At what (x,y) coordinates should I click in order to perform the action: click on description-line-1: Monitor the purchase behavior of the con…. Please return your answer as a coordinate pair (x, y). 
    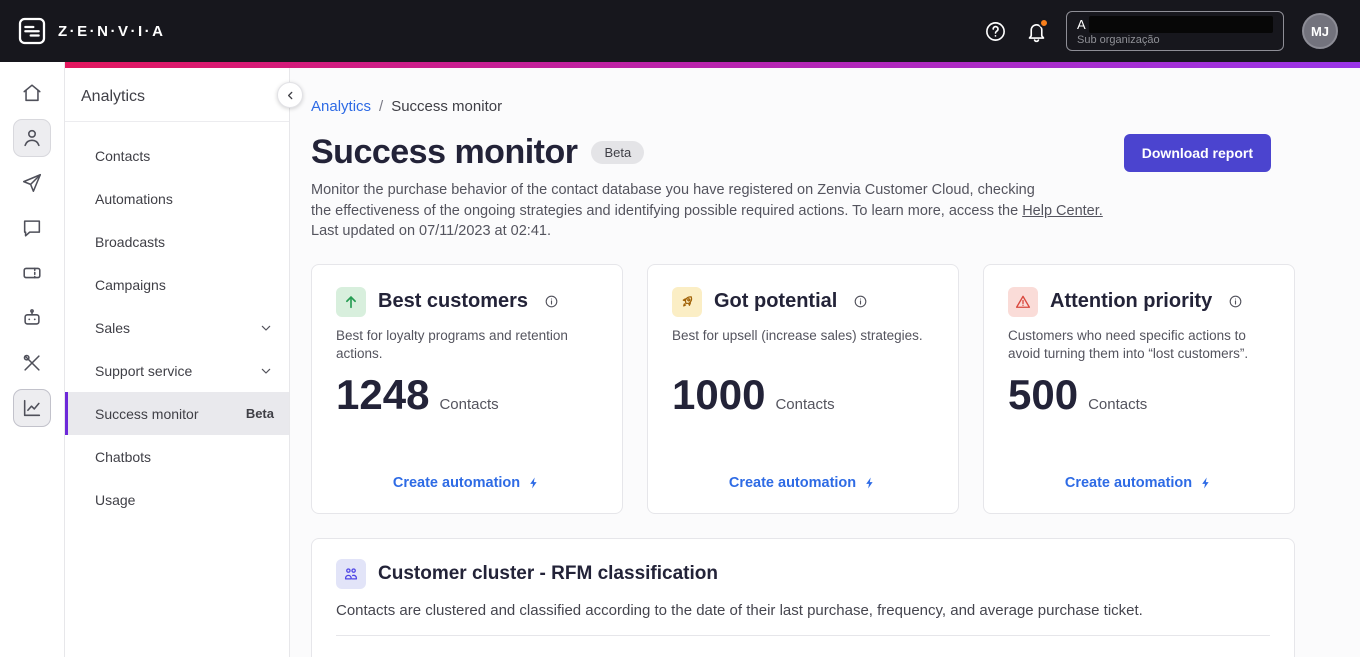
    Looking at the image, I should click on (673, 190).